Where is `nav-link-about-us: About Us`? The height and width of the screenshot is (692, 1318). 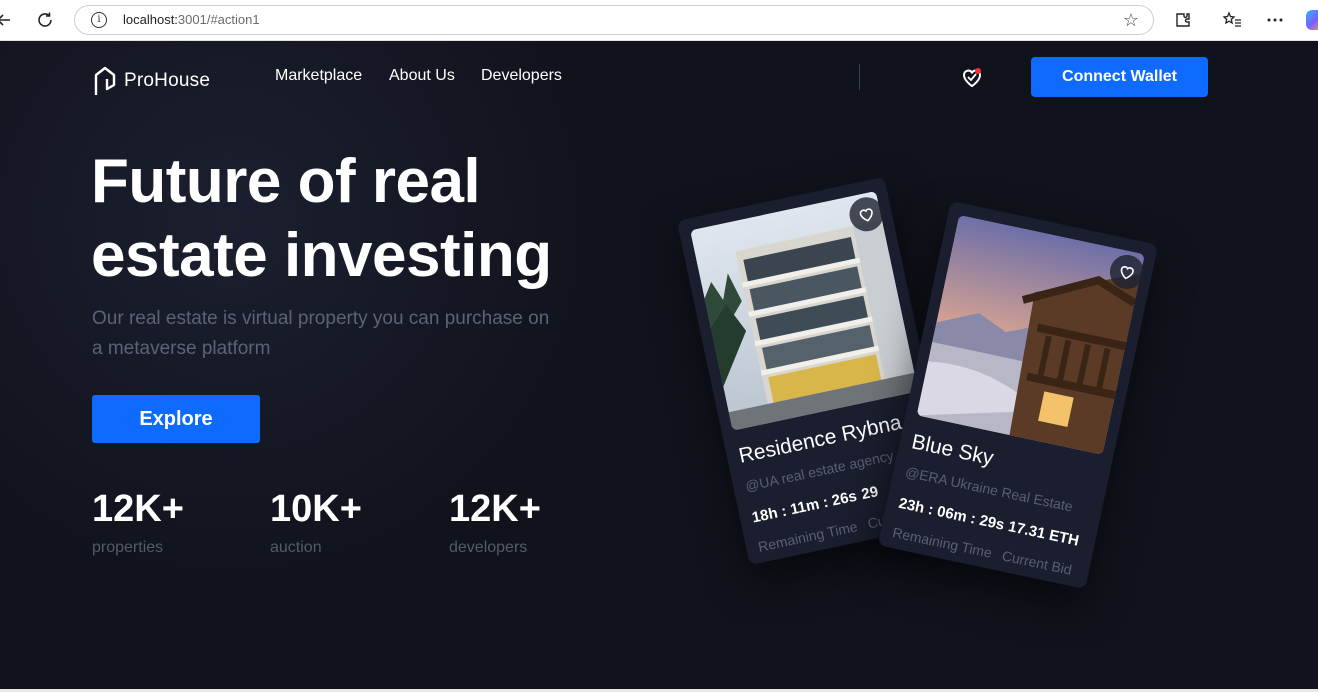
nav-link-about-us: About Us is located at coordinates (422, 76).